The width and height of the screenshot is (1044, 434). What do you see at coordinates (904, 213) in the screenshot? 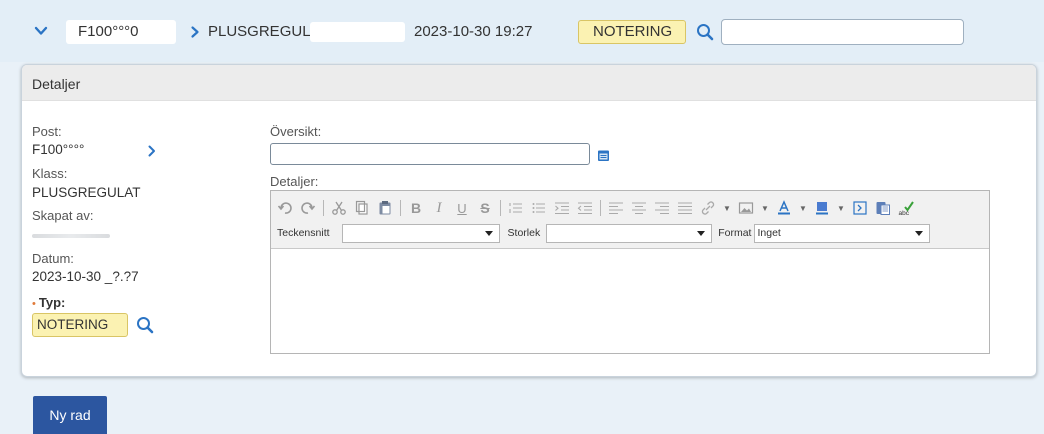
I see `svg-text: abc` at bounding box center [904, 213].